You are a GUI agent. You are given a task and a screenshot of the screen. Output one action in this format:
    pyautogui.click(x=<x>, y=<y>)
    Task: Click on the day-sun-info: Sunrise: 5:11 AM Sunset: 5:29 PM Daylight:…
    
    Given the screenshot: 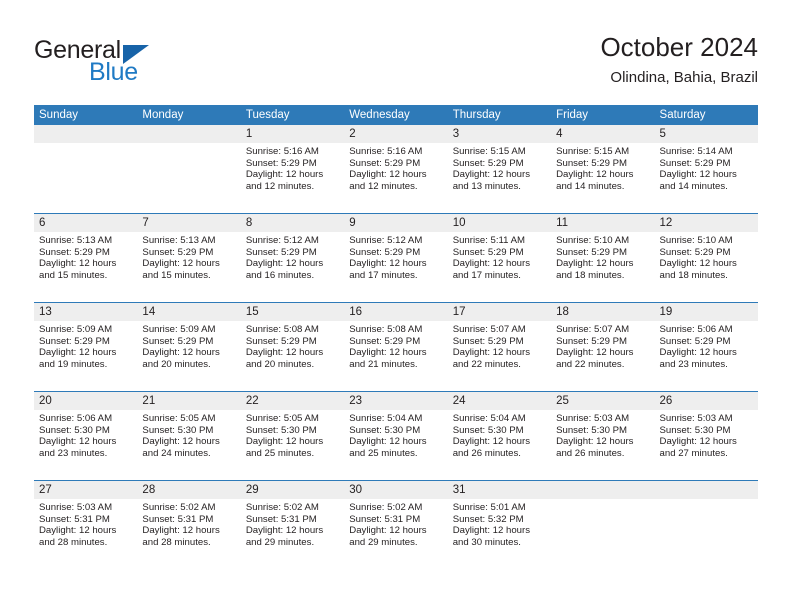 What is the action you would take?
    pyautogui.click(x=499, y=256)
    